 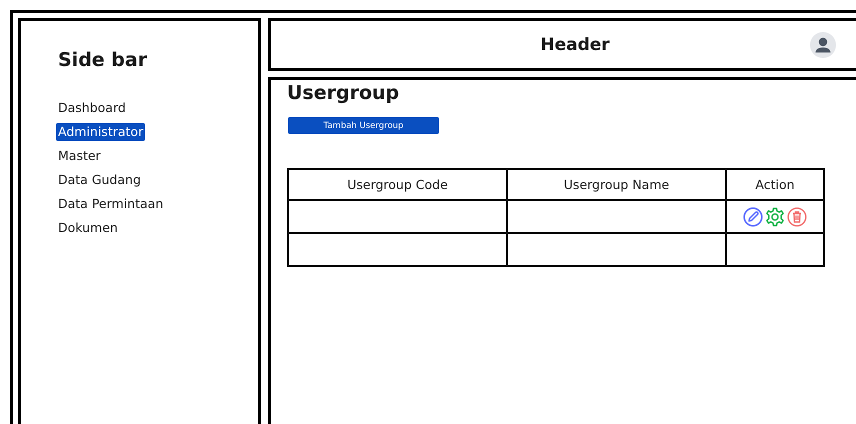 What do you see at coordinates (92, 108) in the screenshot?
I see `sidebar-item: Dashboard` at bounding box center [92, 108].